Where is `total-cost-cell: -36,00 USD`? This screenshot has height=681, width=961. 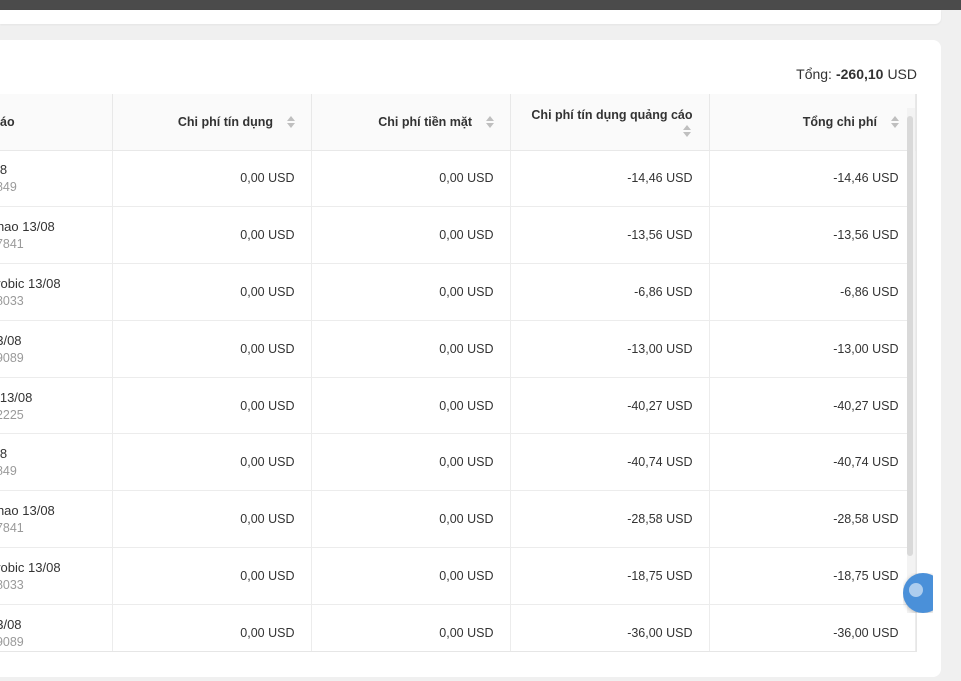
total-cost-cell: -36,00 USD is located at coordinates (812, 627).